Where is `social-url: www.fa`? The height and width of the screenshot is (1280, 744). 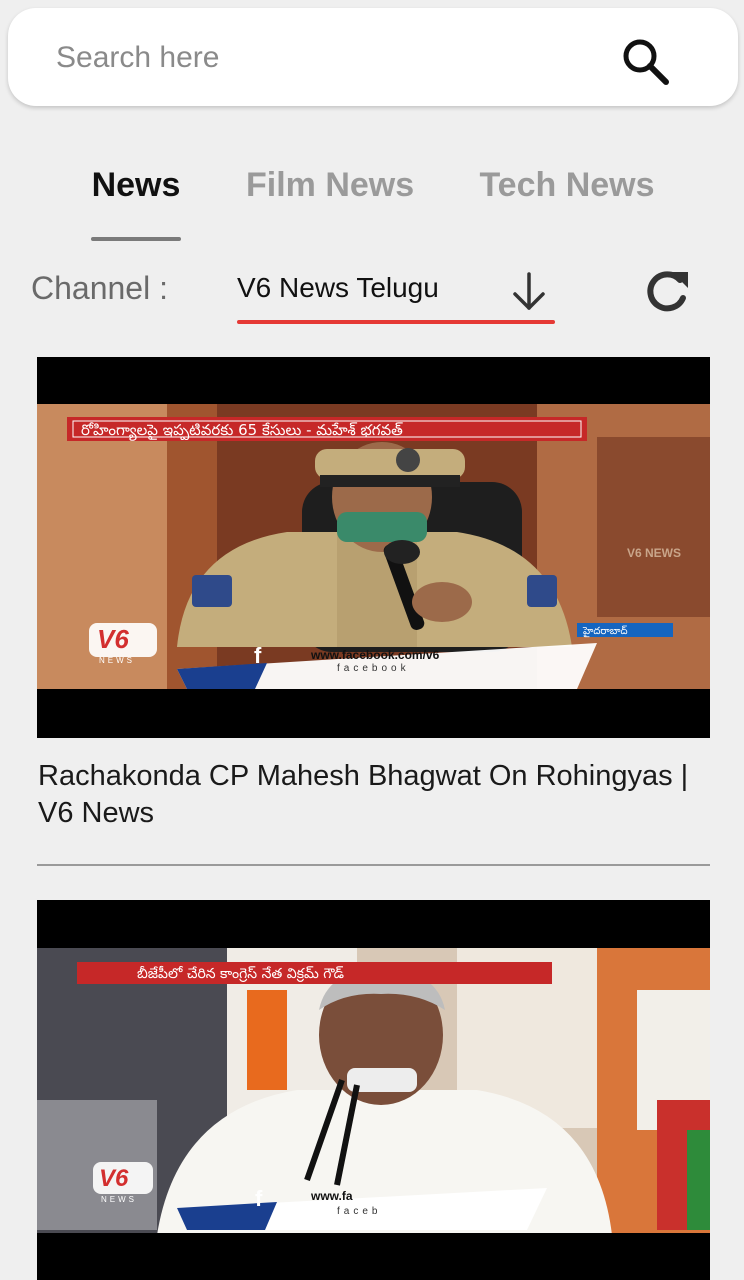 social-url: www.fa is located at coordinates (331, 1196).